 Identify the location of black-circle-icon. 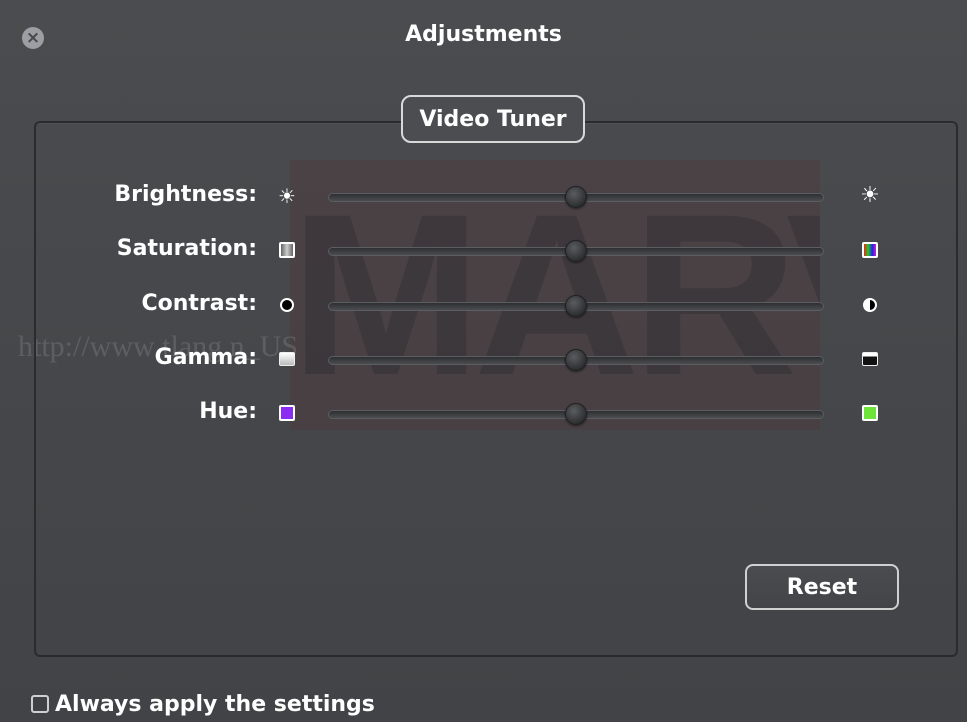
(287, 305).